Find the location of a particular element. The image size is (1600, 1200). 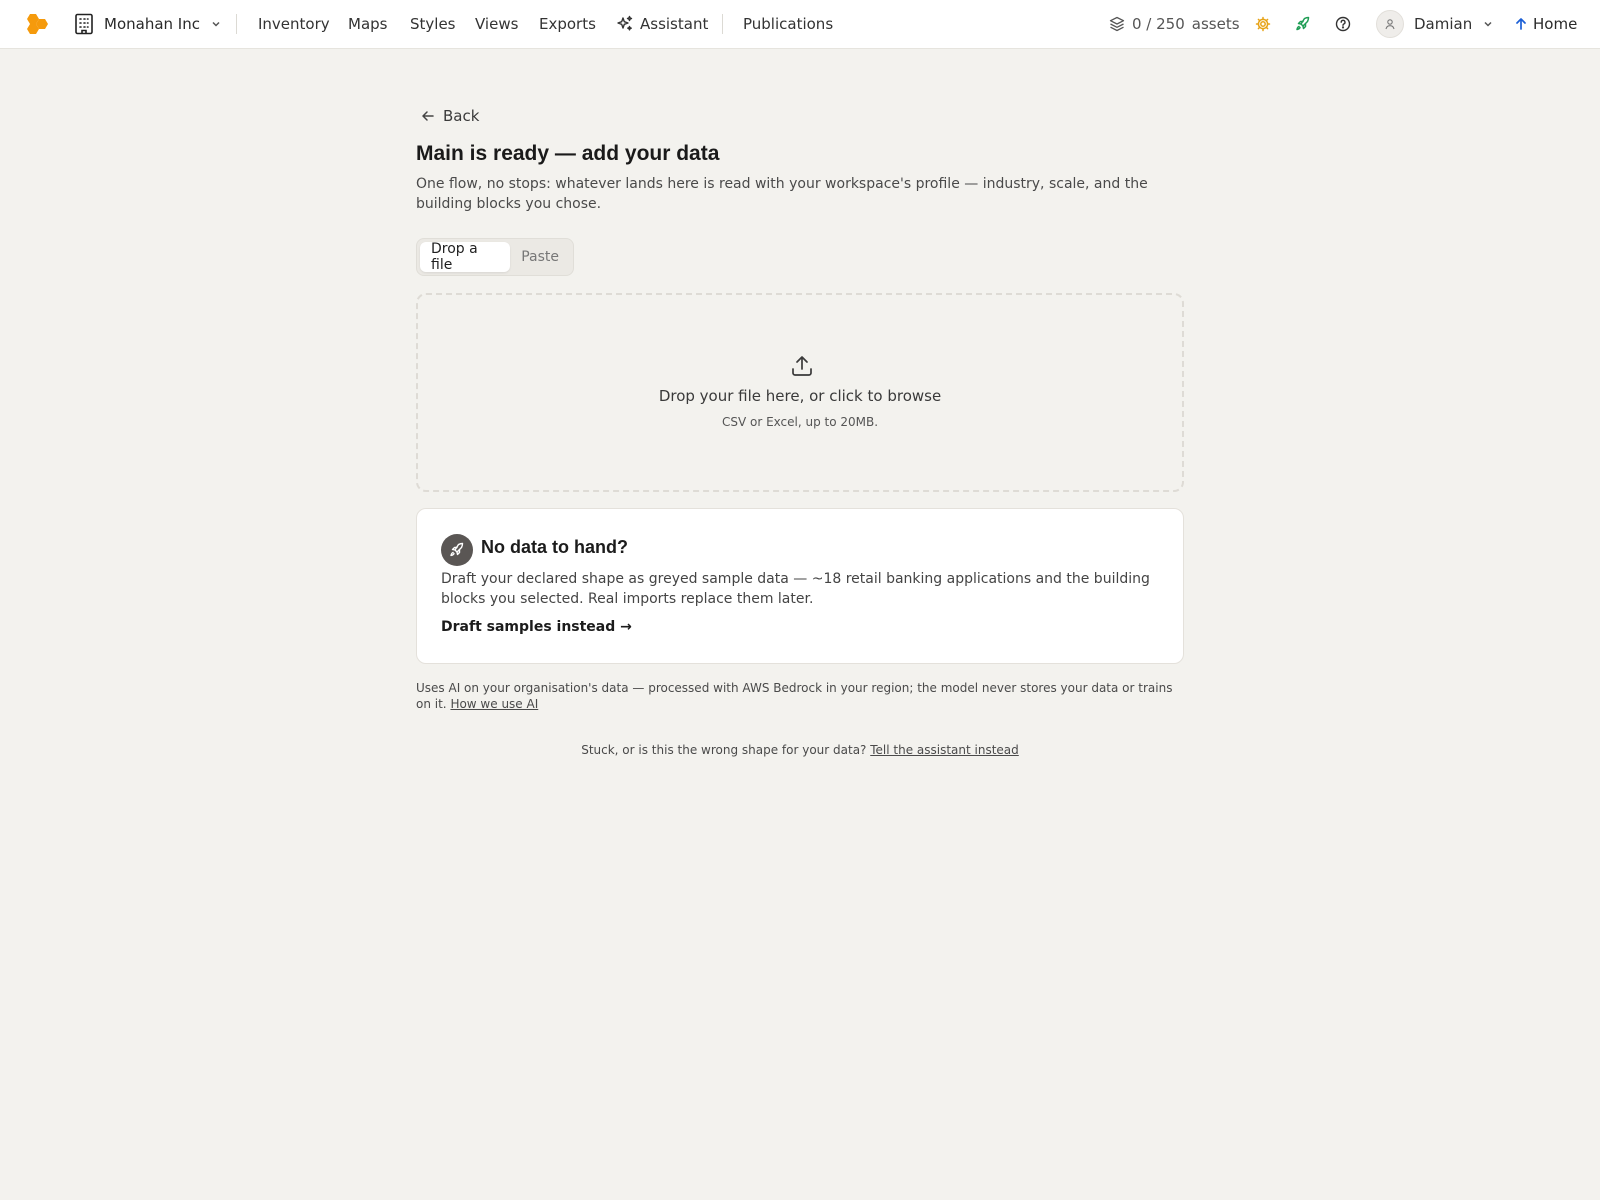

nav-inventory: Inventory is located at coordinates (294, 24).